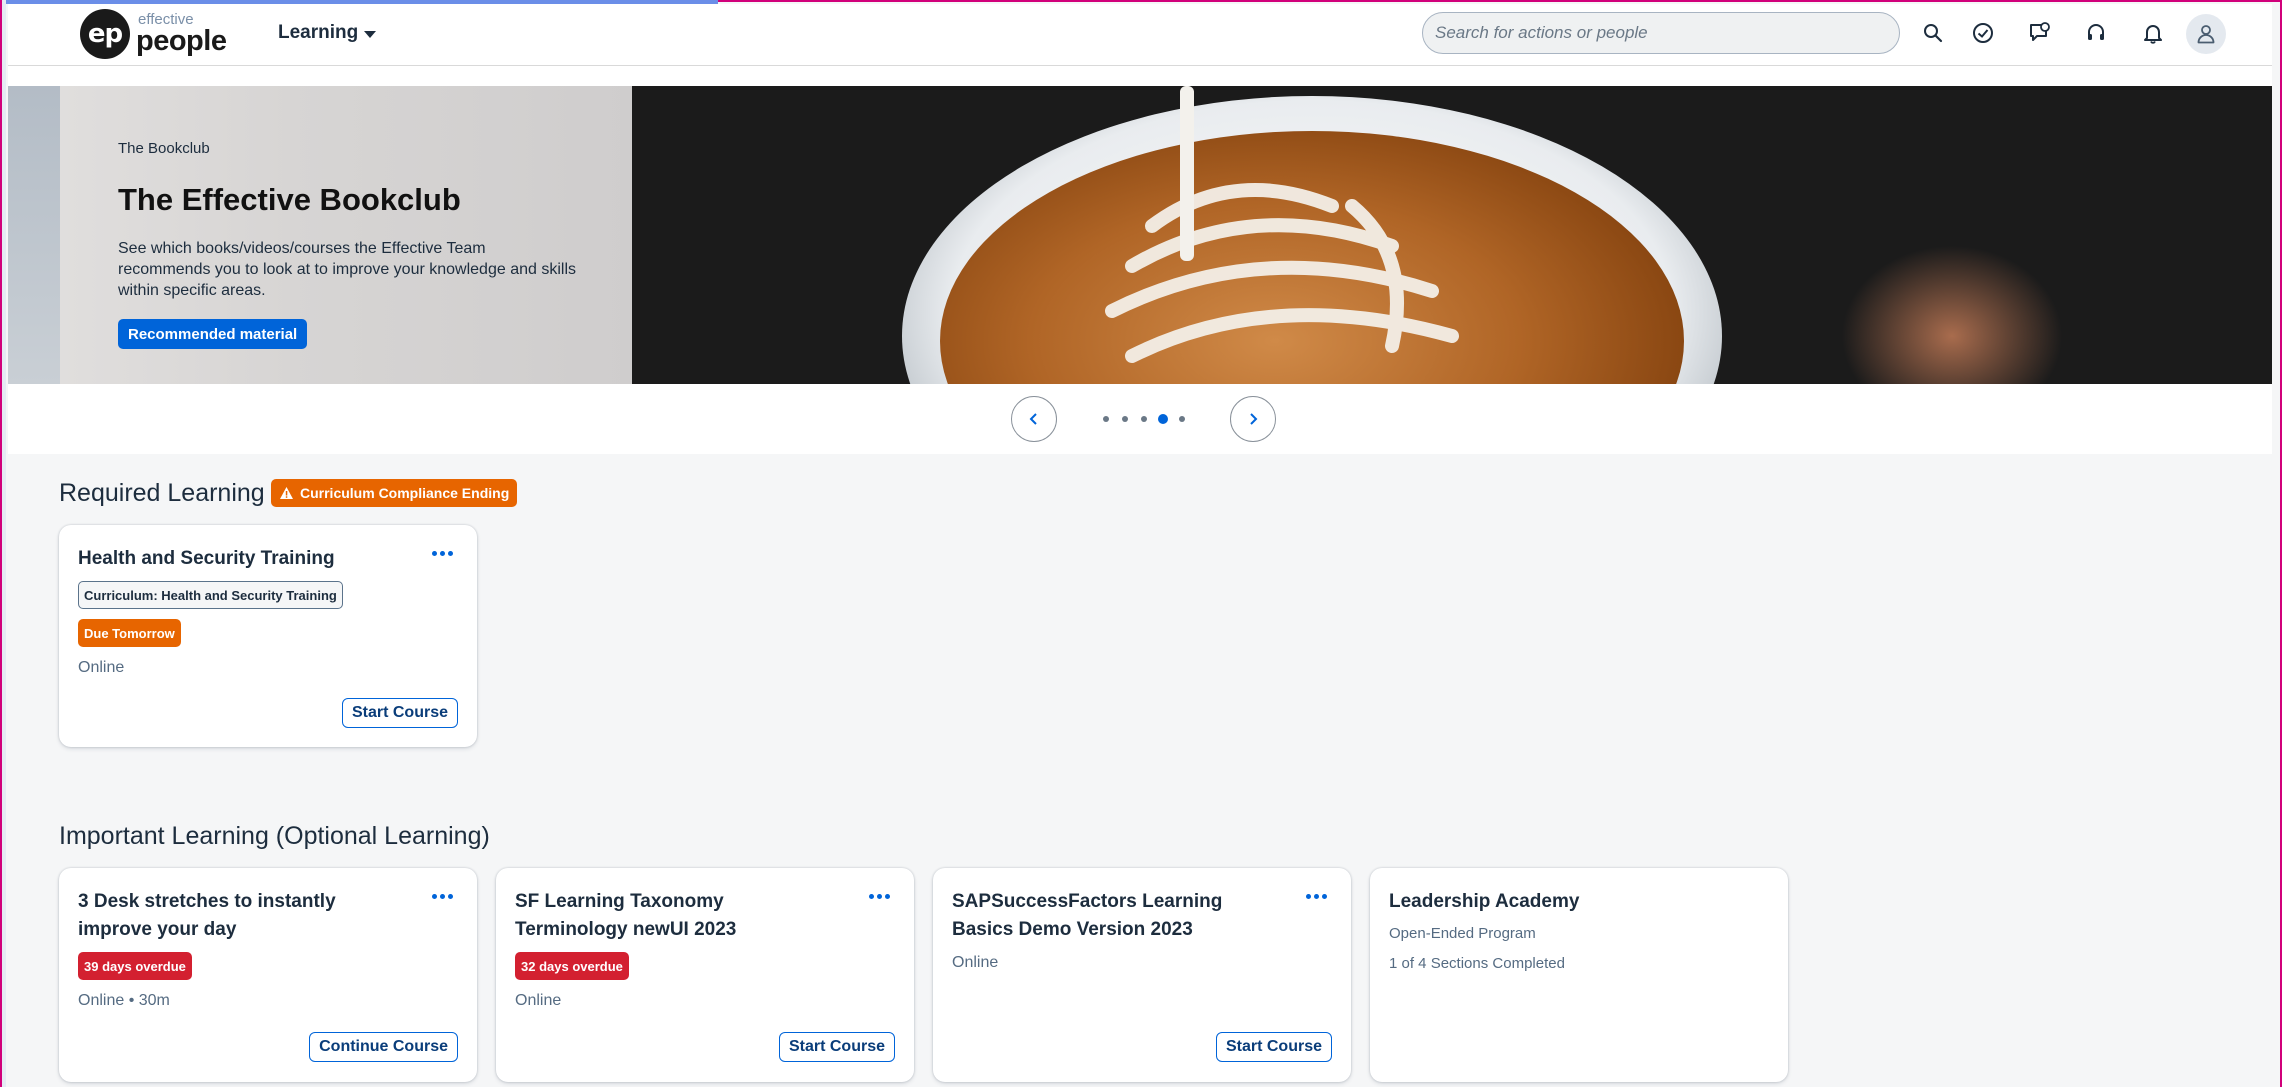 This screenshot has width=2282, height=1087. What do you see at coordinates (1933, 33) in the screenshot?
I see `search-icon` at bounding box center [1933, 33].